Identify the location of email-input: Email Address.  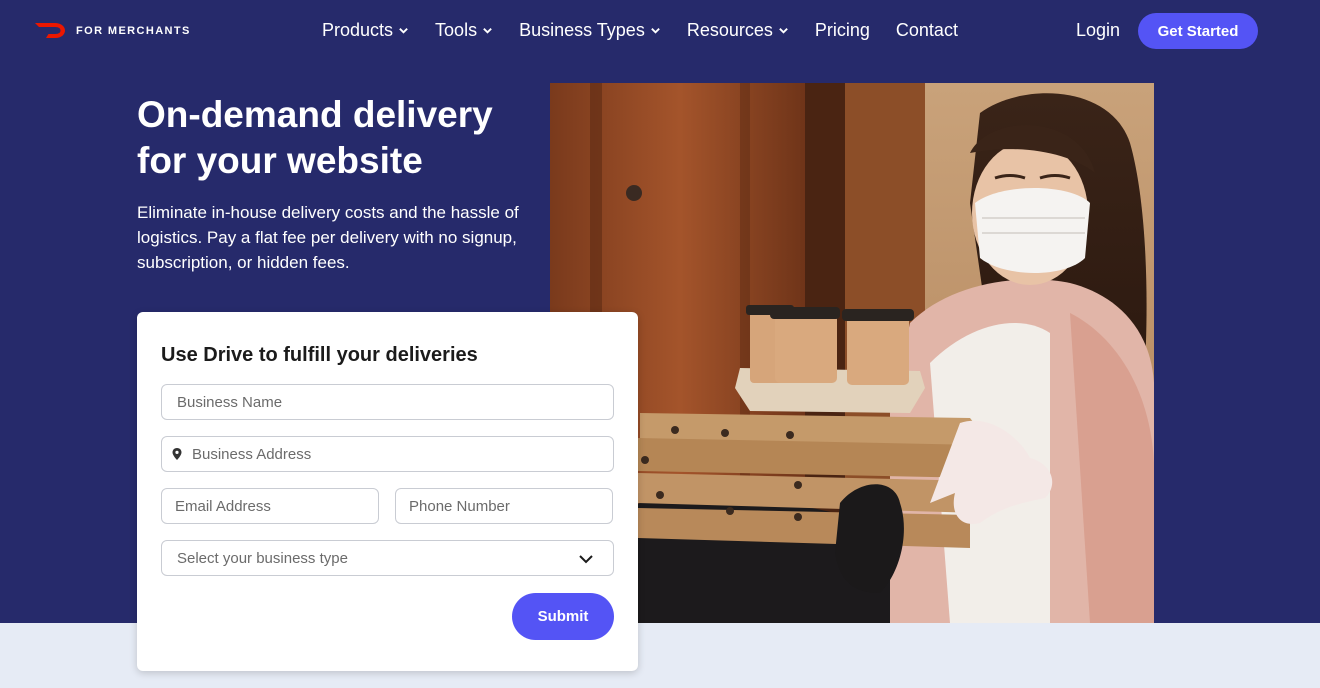
(270, 506).